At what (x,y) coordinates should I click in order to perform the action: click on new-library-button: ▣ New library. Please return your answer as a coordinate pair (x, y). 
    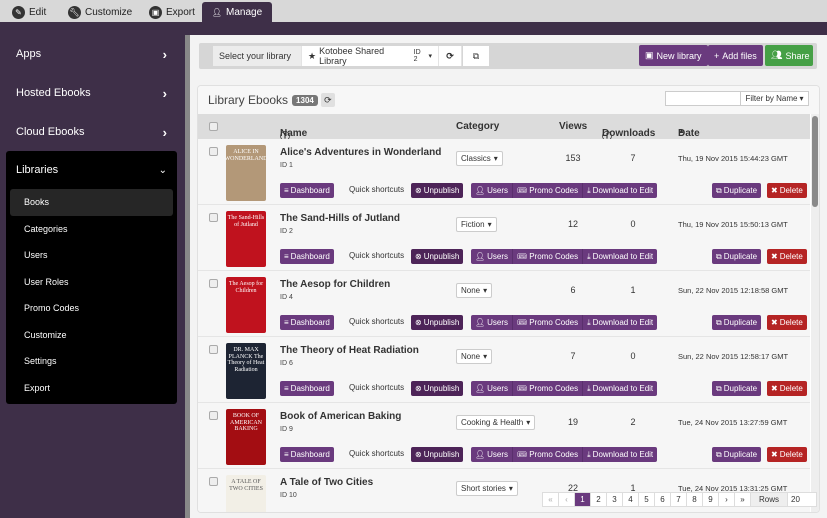
    Looking at the image, I should click on (673, 55).